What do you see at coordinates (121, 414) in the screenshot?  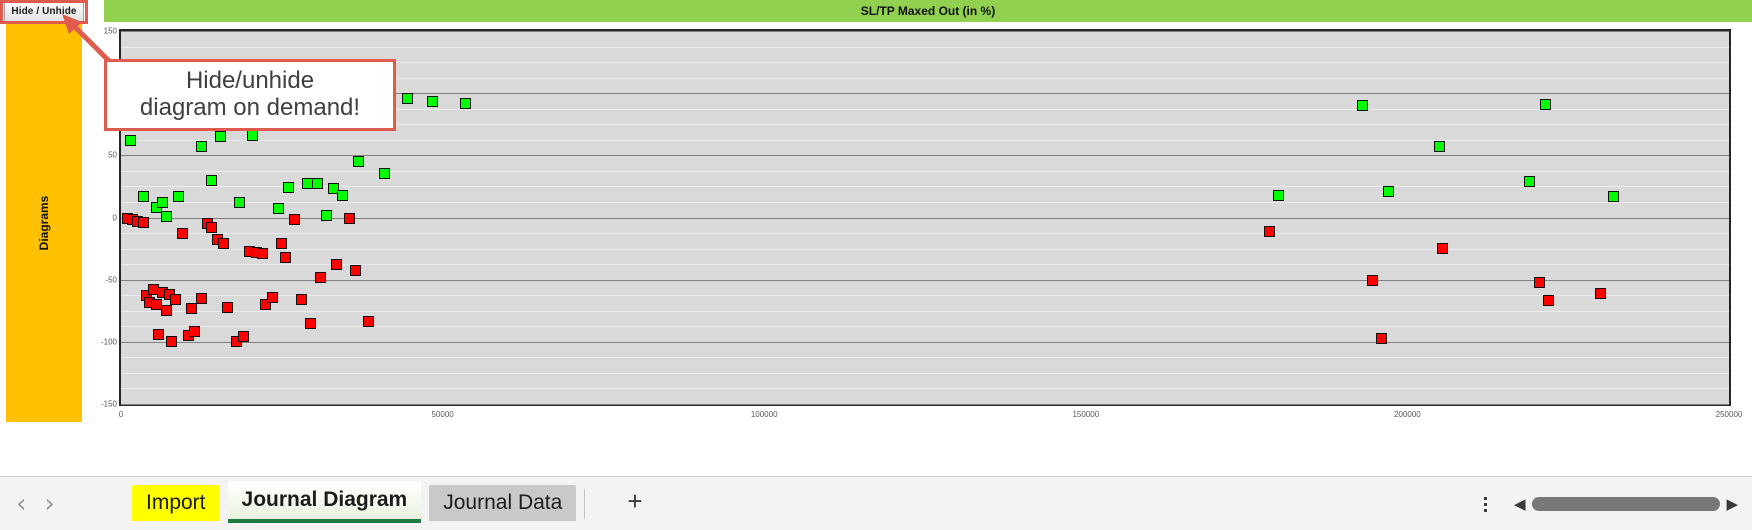 I see `x-axis-tick-label: 0` at bounding box center [121, 414].